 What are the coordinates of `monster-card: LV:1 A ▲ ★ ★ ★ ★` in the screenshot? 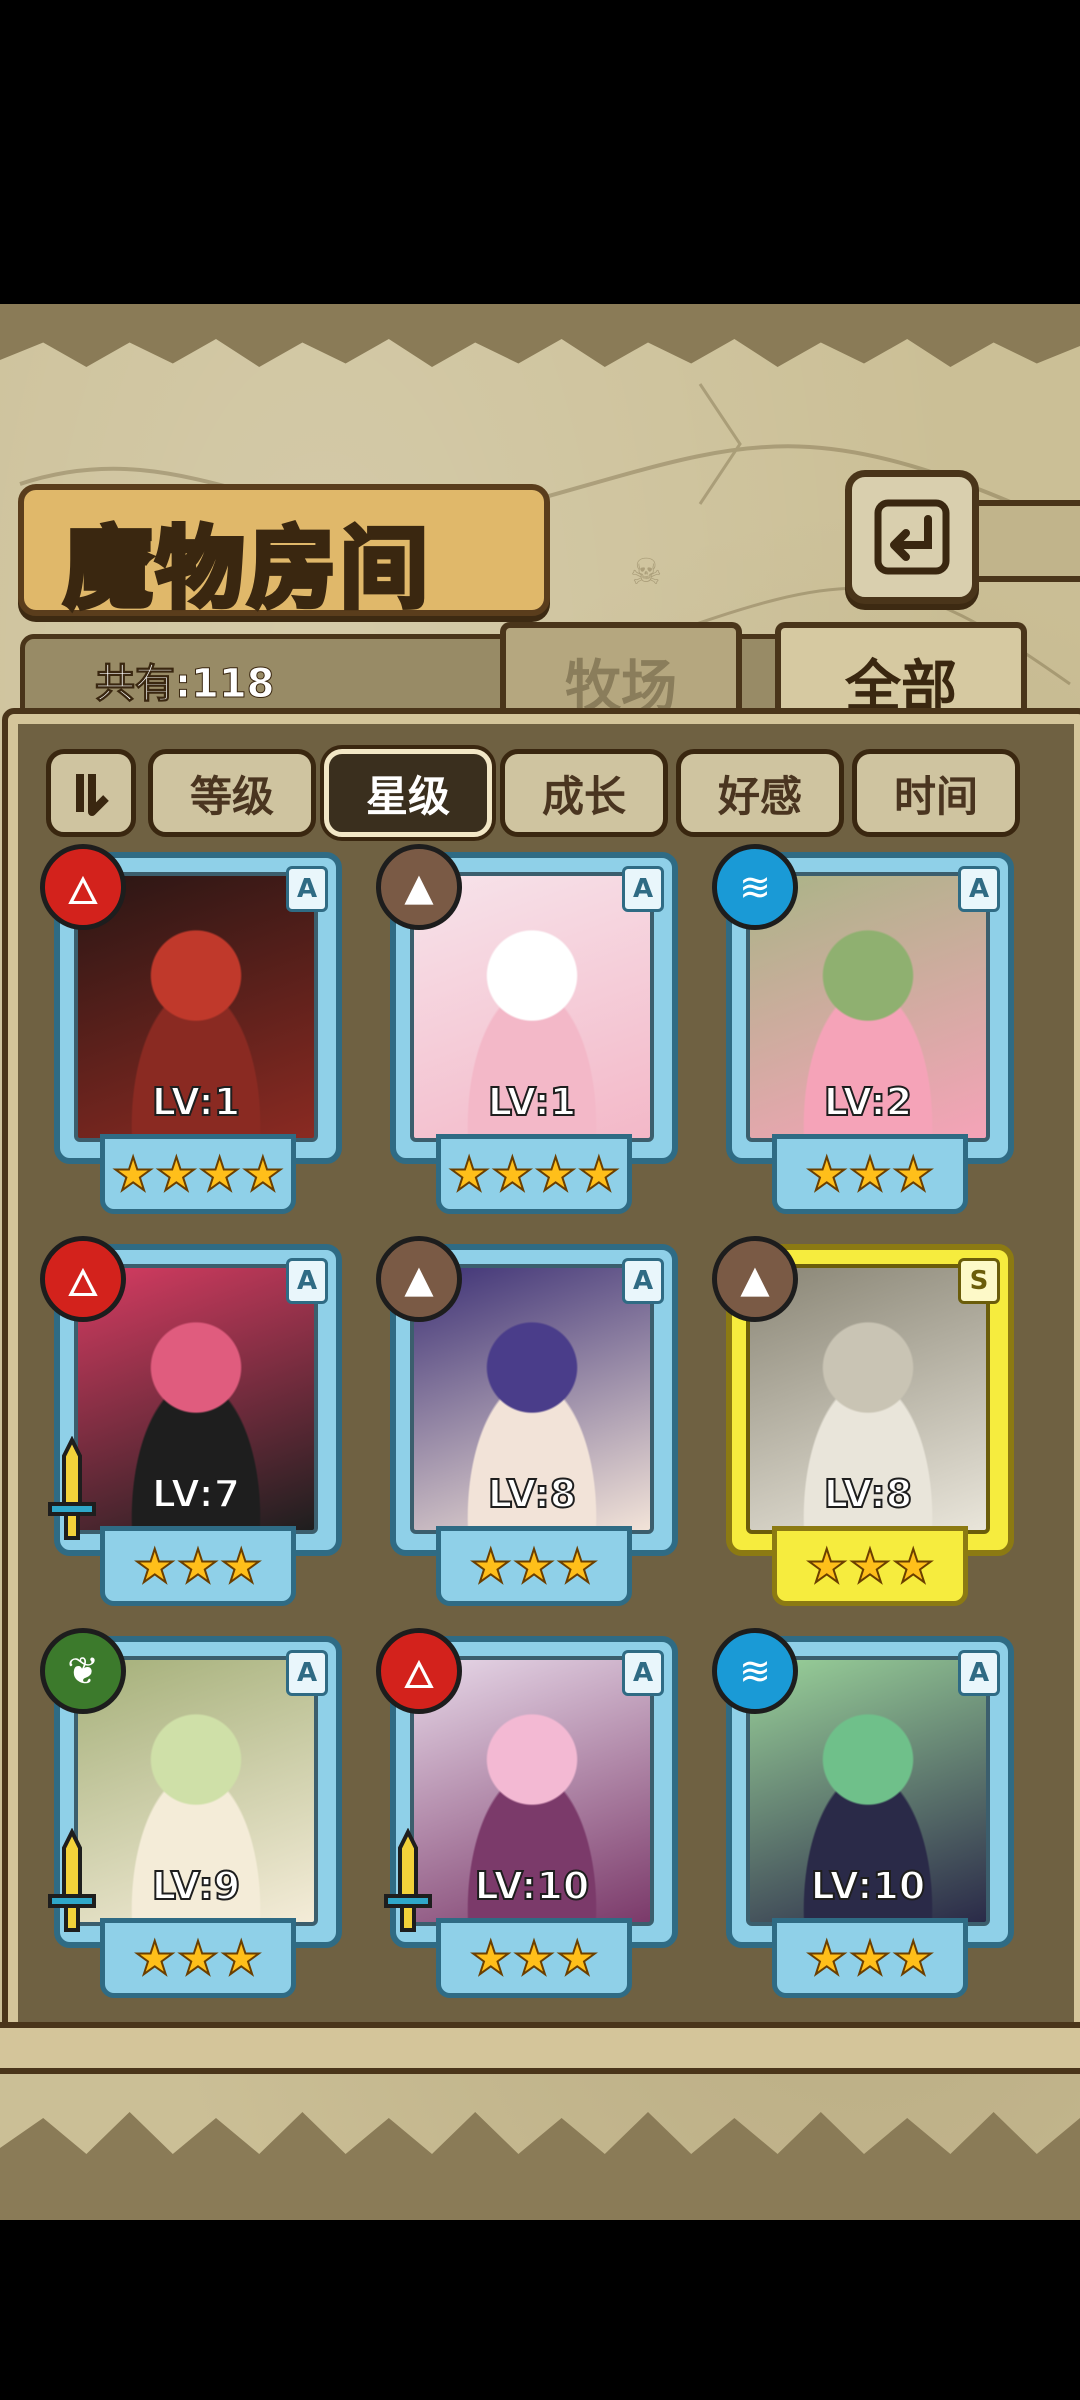 It's located at (529, 1034).